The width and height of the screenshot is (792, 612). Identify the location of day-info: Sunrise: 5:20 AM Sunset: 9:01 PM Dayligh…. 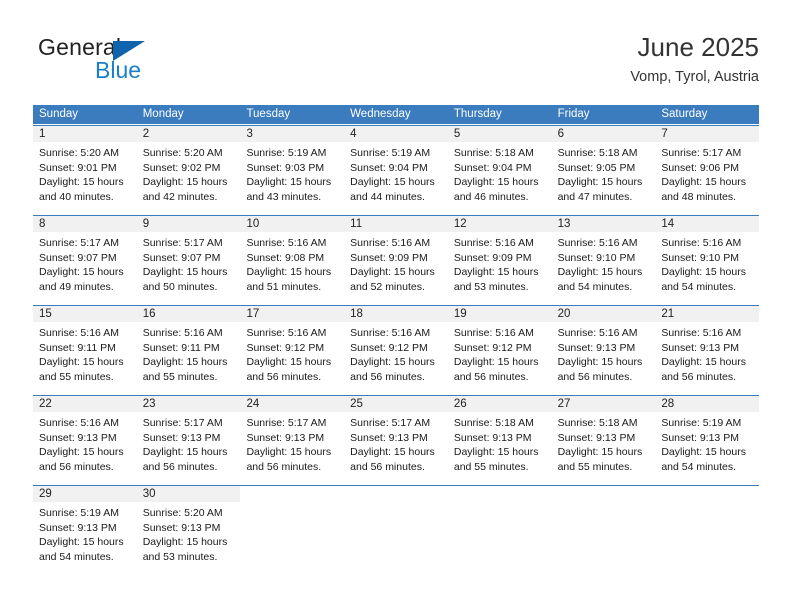
(85, 173).